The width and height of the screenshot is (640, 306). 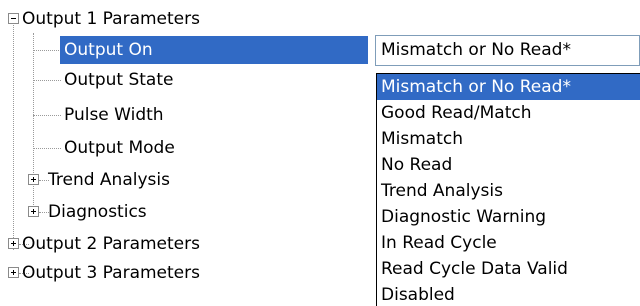 I want to click on tree-node-label: Output On, so click(x=214, y=50).